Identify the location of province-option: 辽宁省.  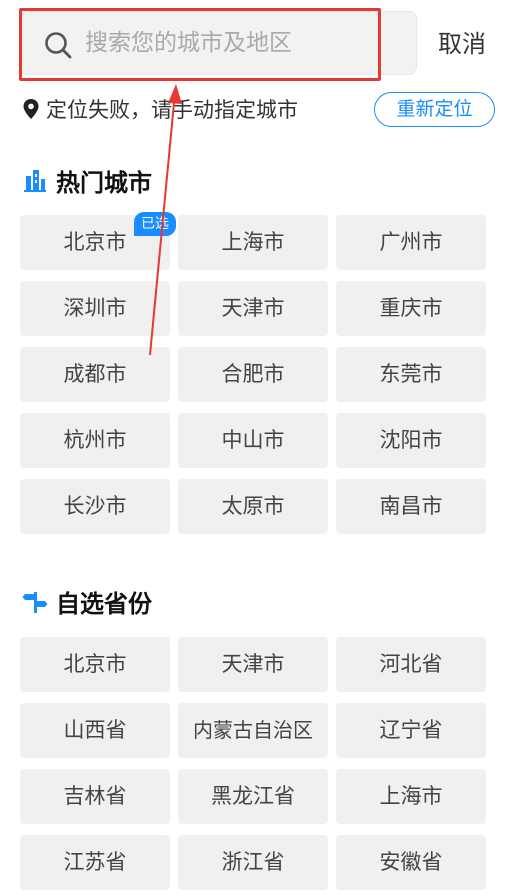
(411, 730).